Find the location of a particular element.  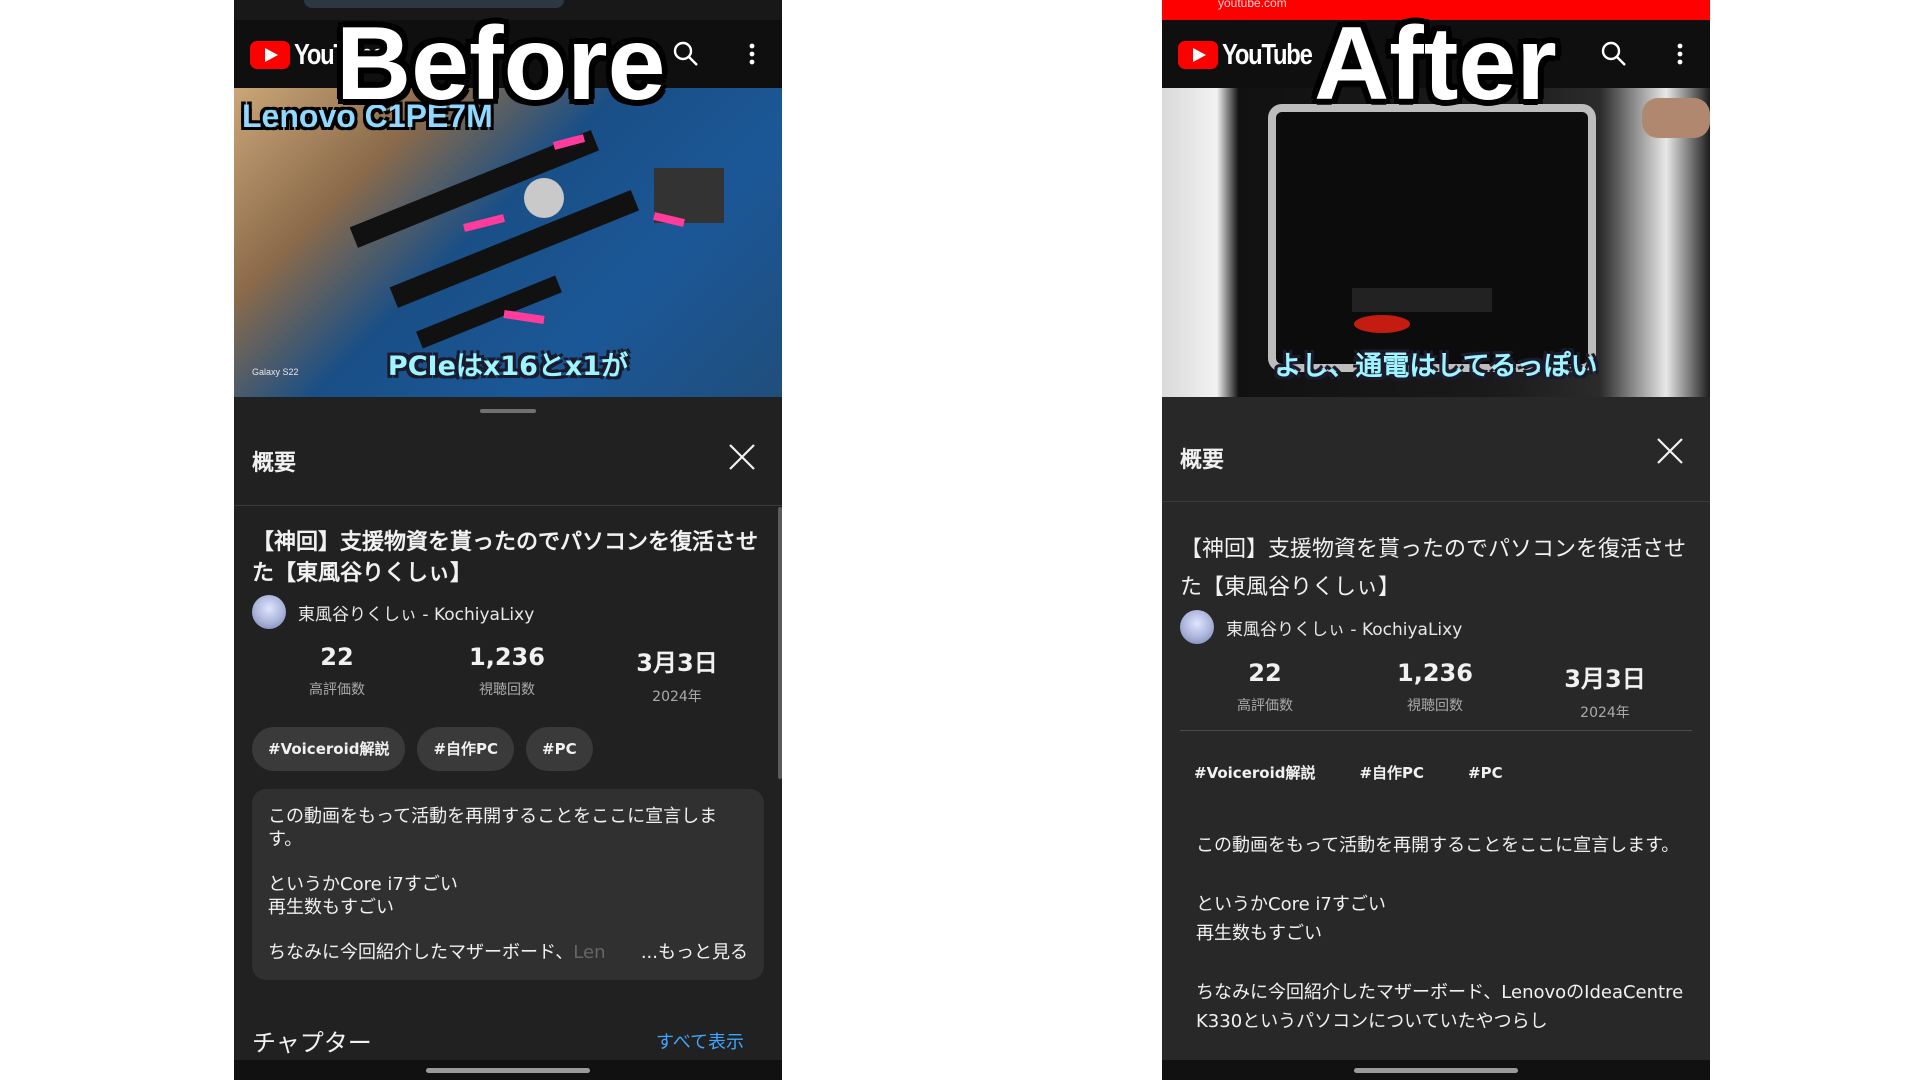

youtube-logo: YouTube is located at coordinates (1254, 54).